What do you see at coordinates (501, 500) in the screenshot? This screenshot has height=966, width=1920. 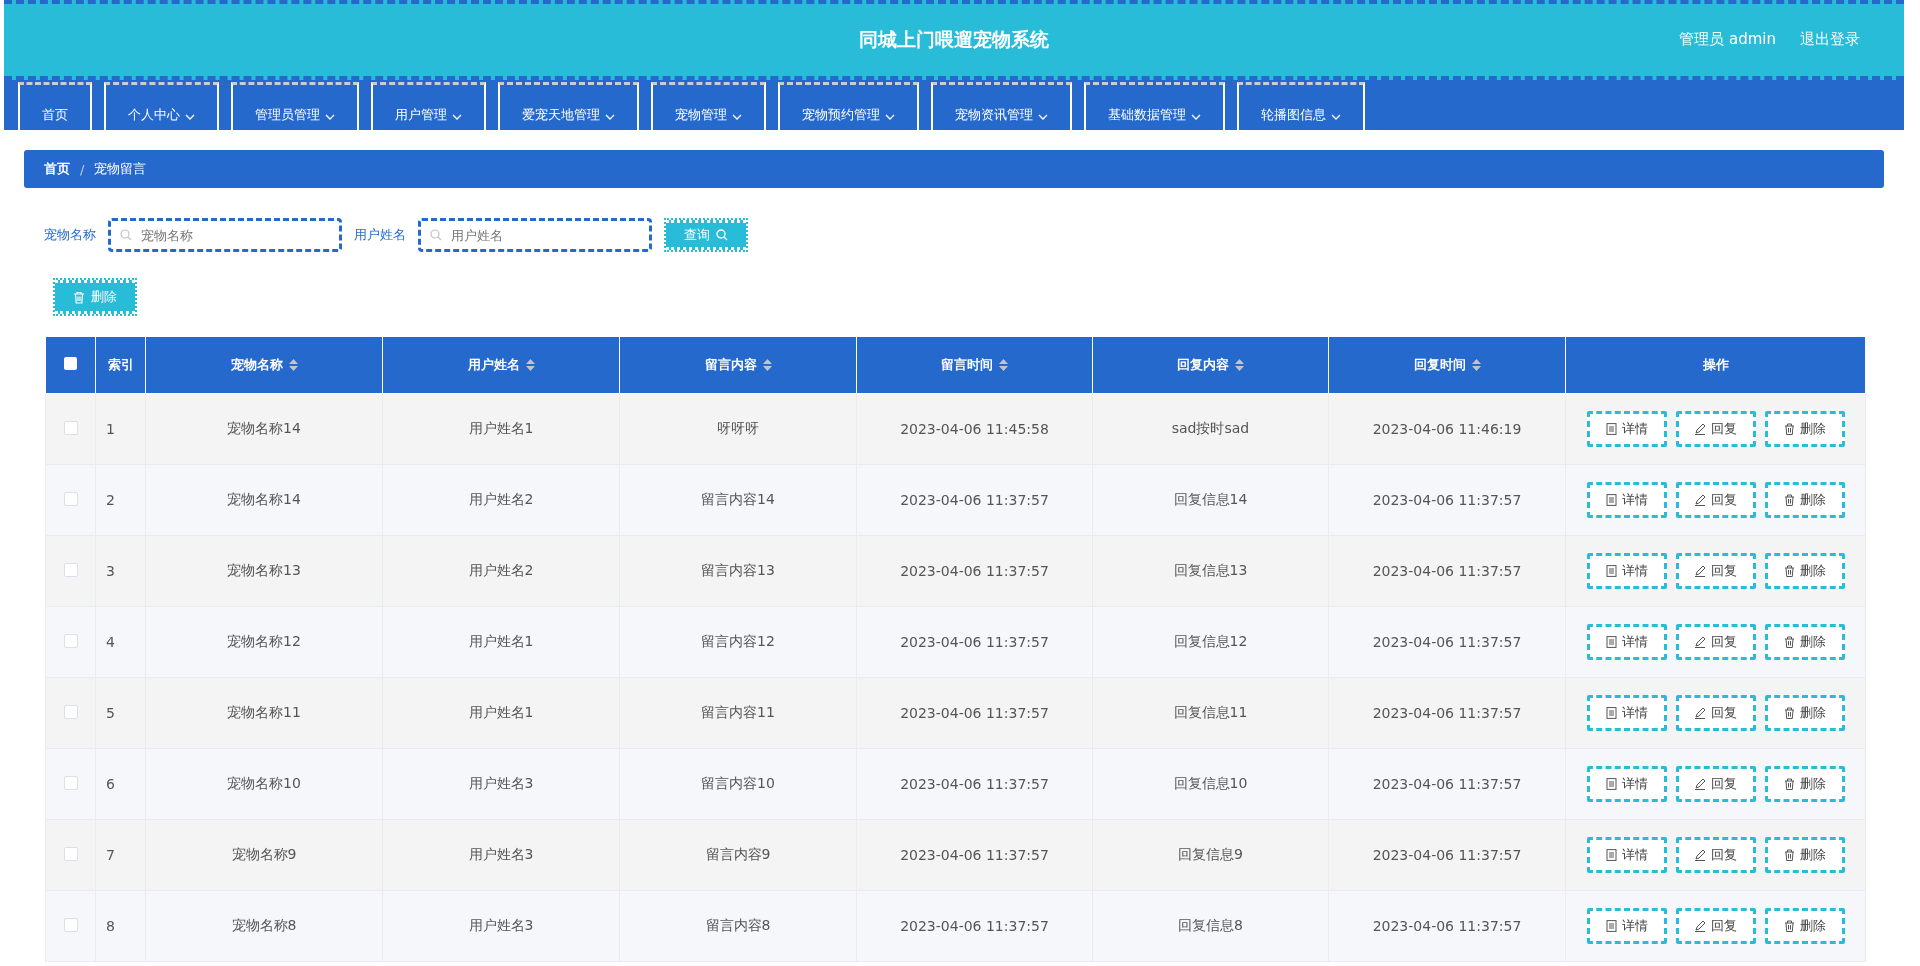 I see `table-cell: 用户姓名2` at bounding box center [501, 500].